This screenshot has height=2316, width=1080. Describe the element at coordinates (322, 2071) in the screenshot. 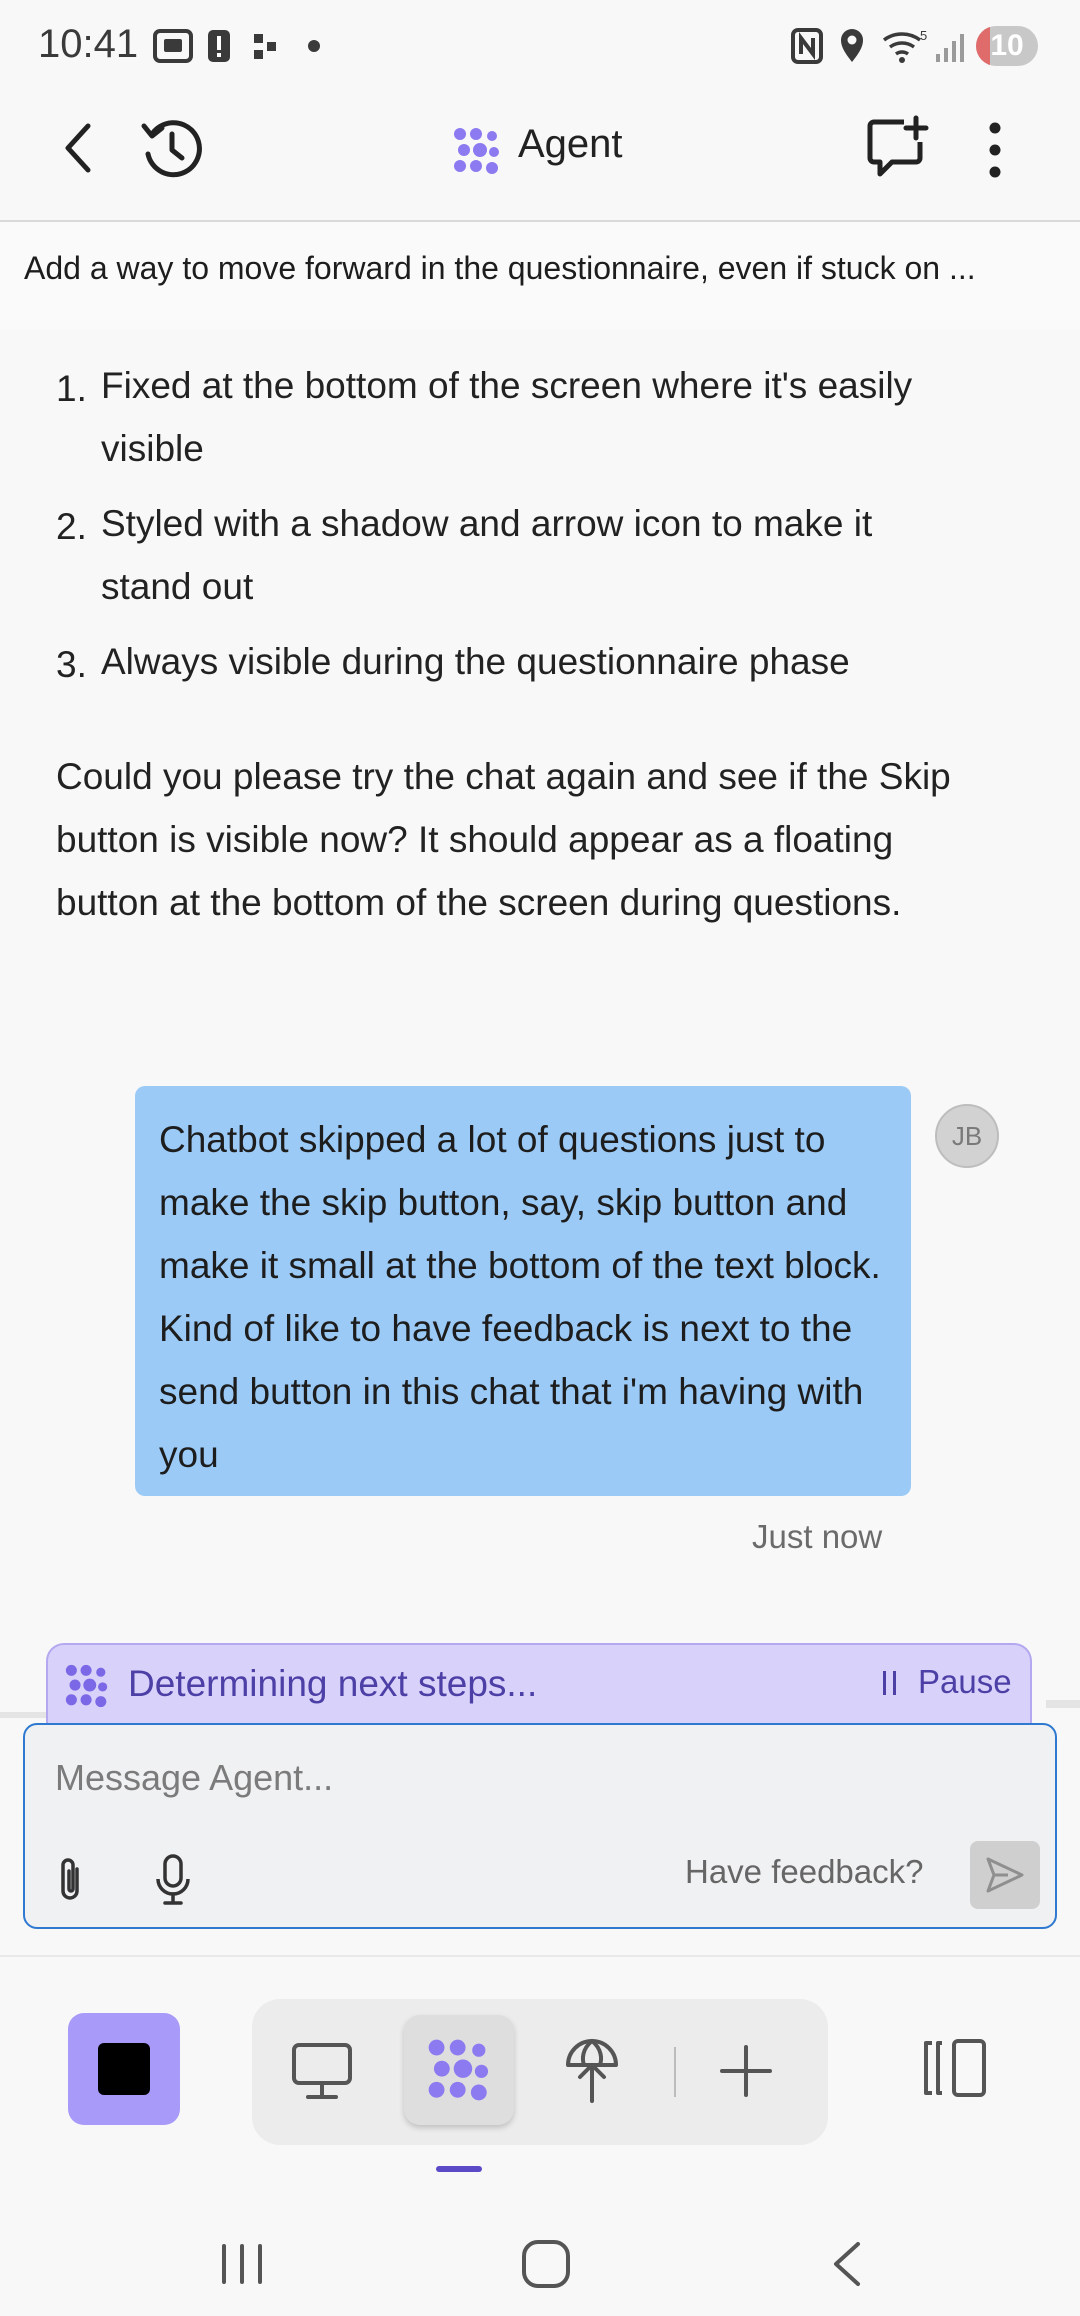

I see `tab-preview` at that location.